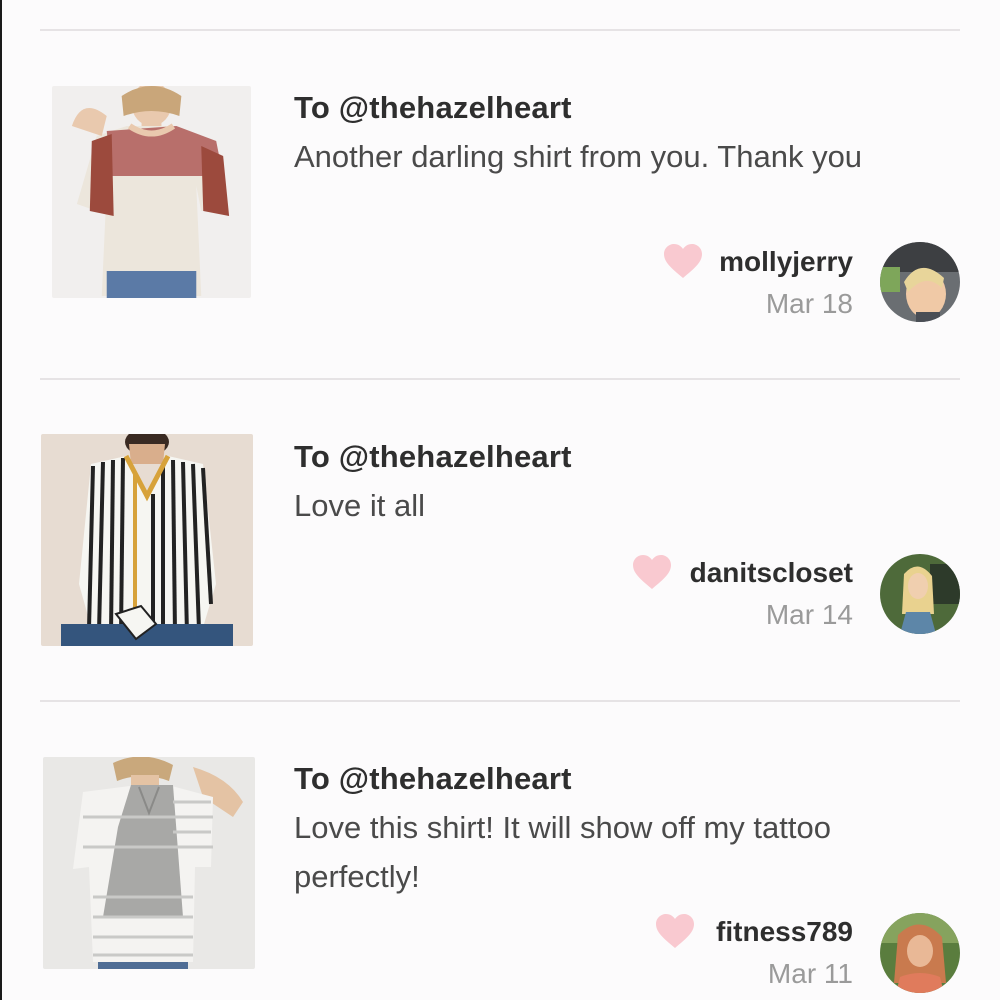 The width and height of the screenshot is (1000, 1000). What do you see at coordinates (786, 262) in the screenshot?
I see `username-link: mollyjerry` at bounding box center [786, 262].